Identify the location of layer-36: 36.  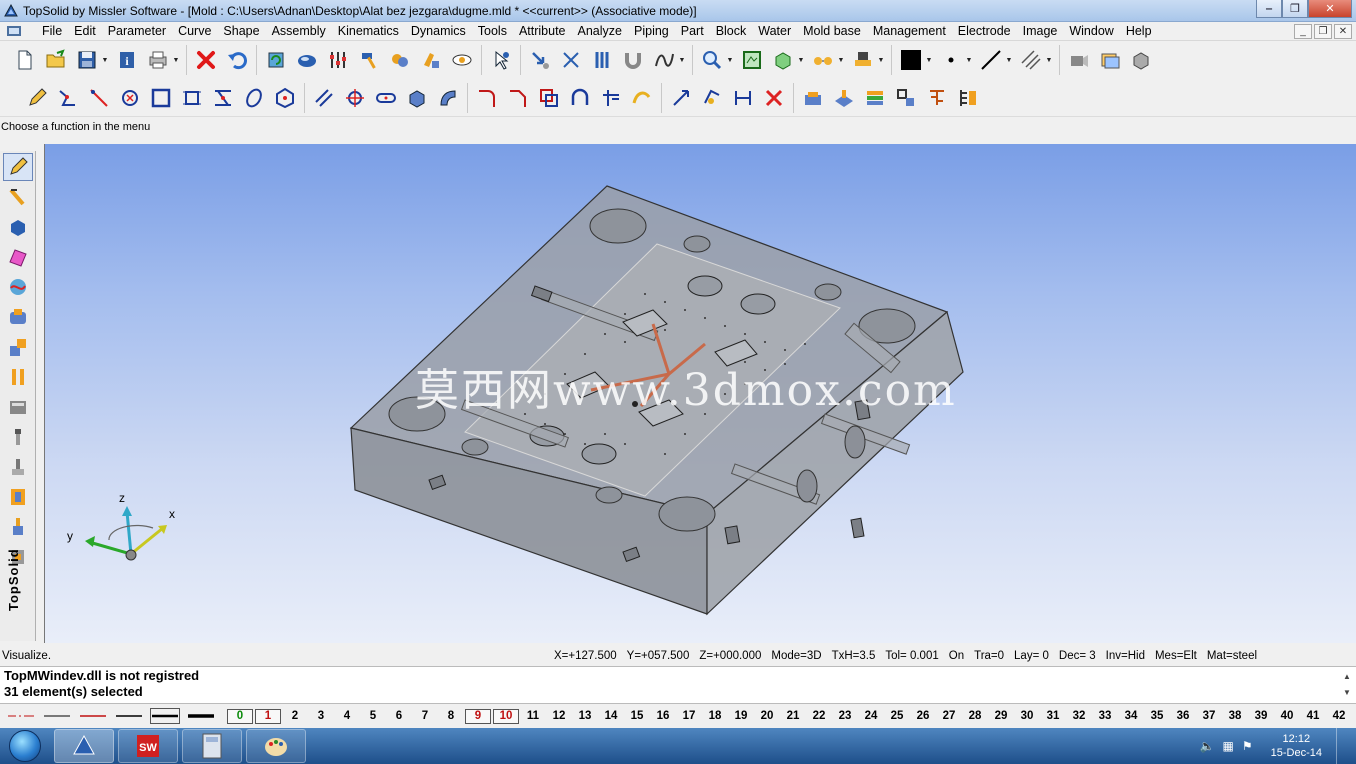
(1183, 716).